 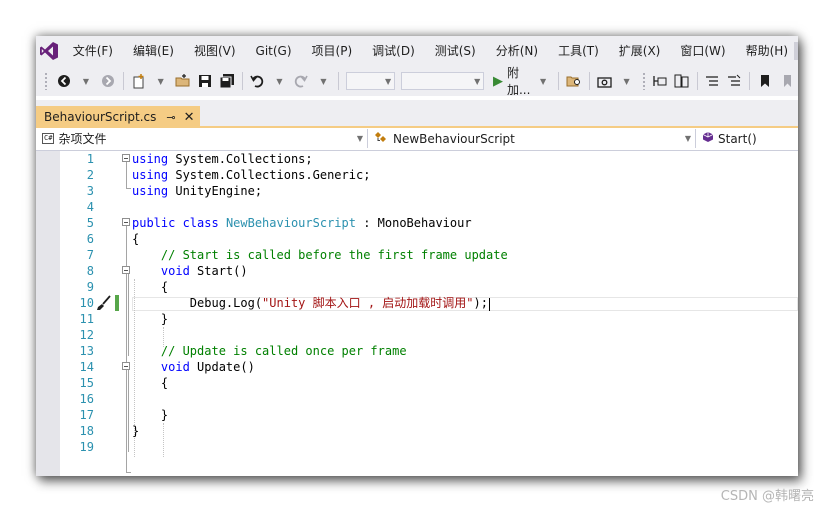 I want to click on code-line: 12, so click(x=417, y=335).